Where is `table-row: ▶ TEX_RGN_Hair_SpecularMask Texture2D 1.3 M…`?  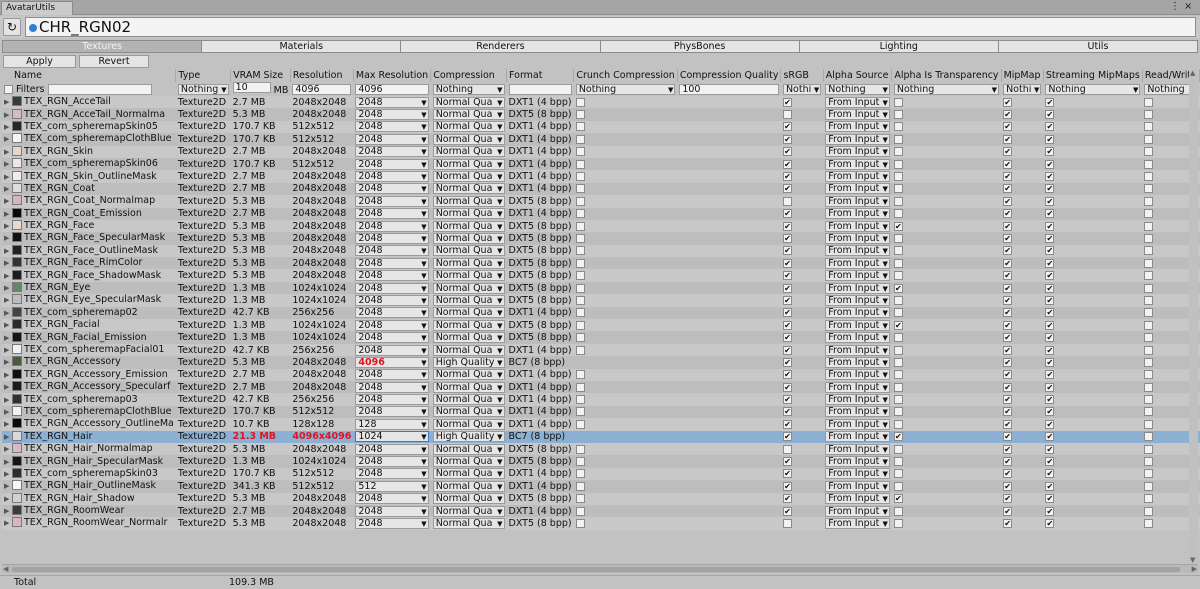 table-row: ▶ TEX_RGN_Hair_SpecularMask Texture2D 1.3 M… is located at coordinates (601, 461).